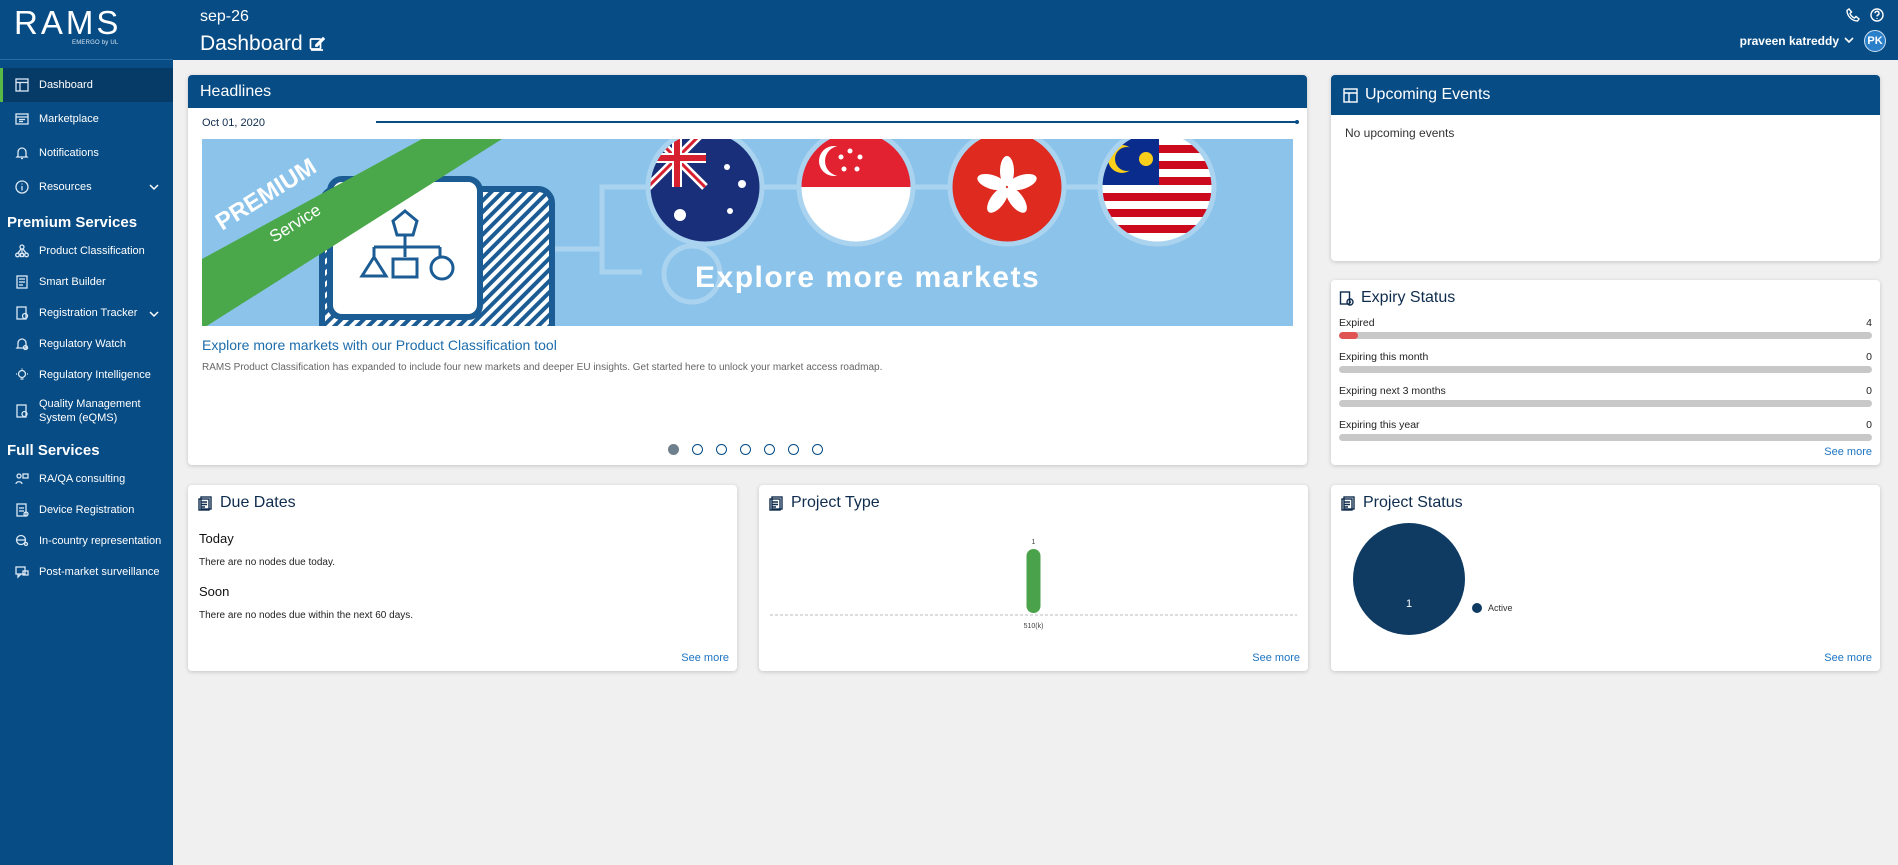 The width and height of the screenshot is (1898, 865). I want to click on bar, so click(1033, 581).